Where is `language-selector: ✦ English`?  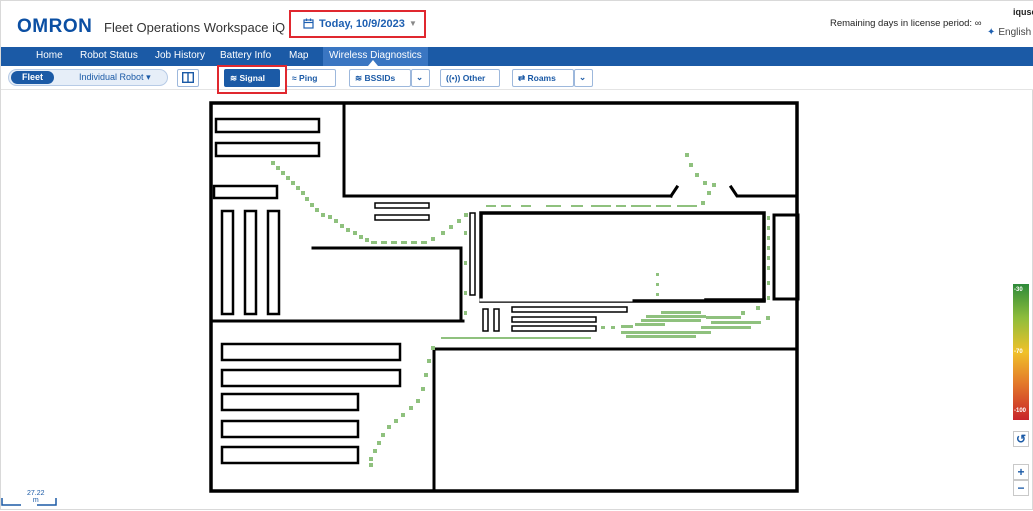
language-selector: ✦ English is located at coordinates (1009, 32).